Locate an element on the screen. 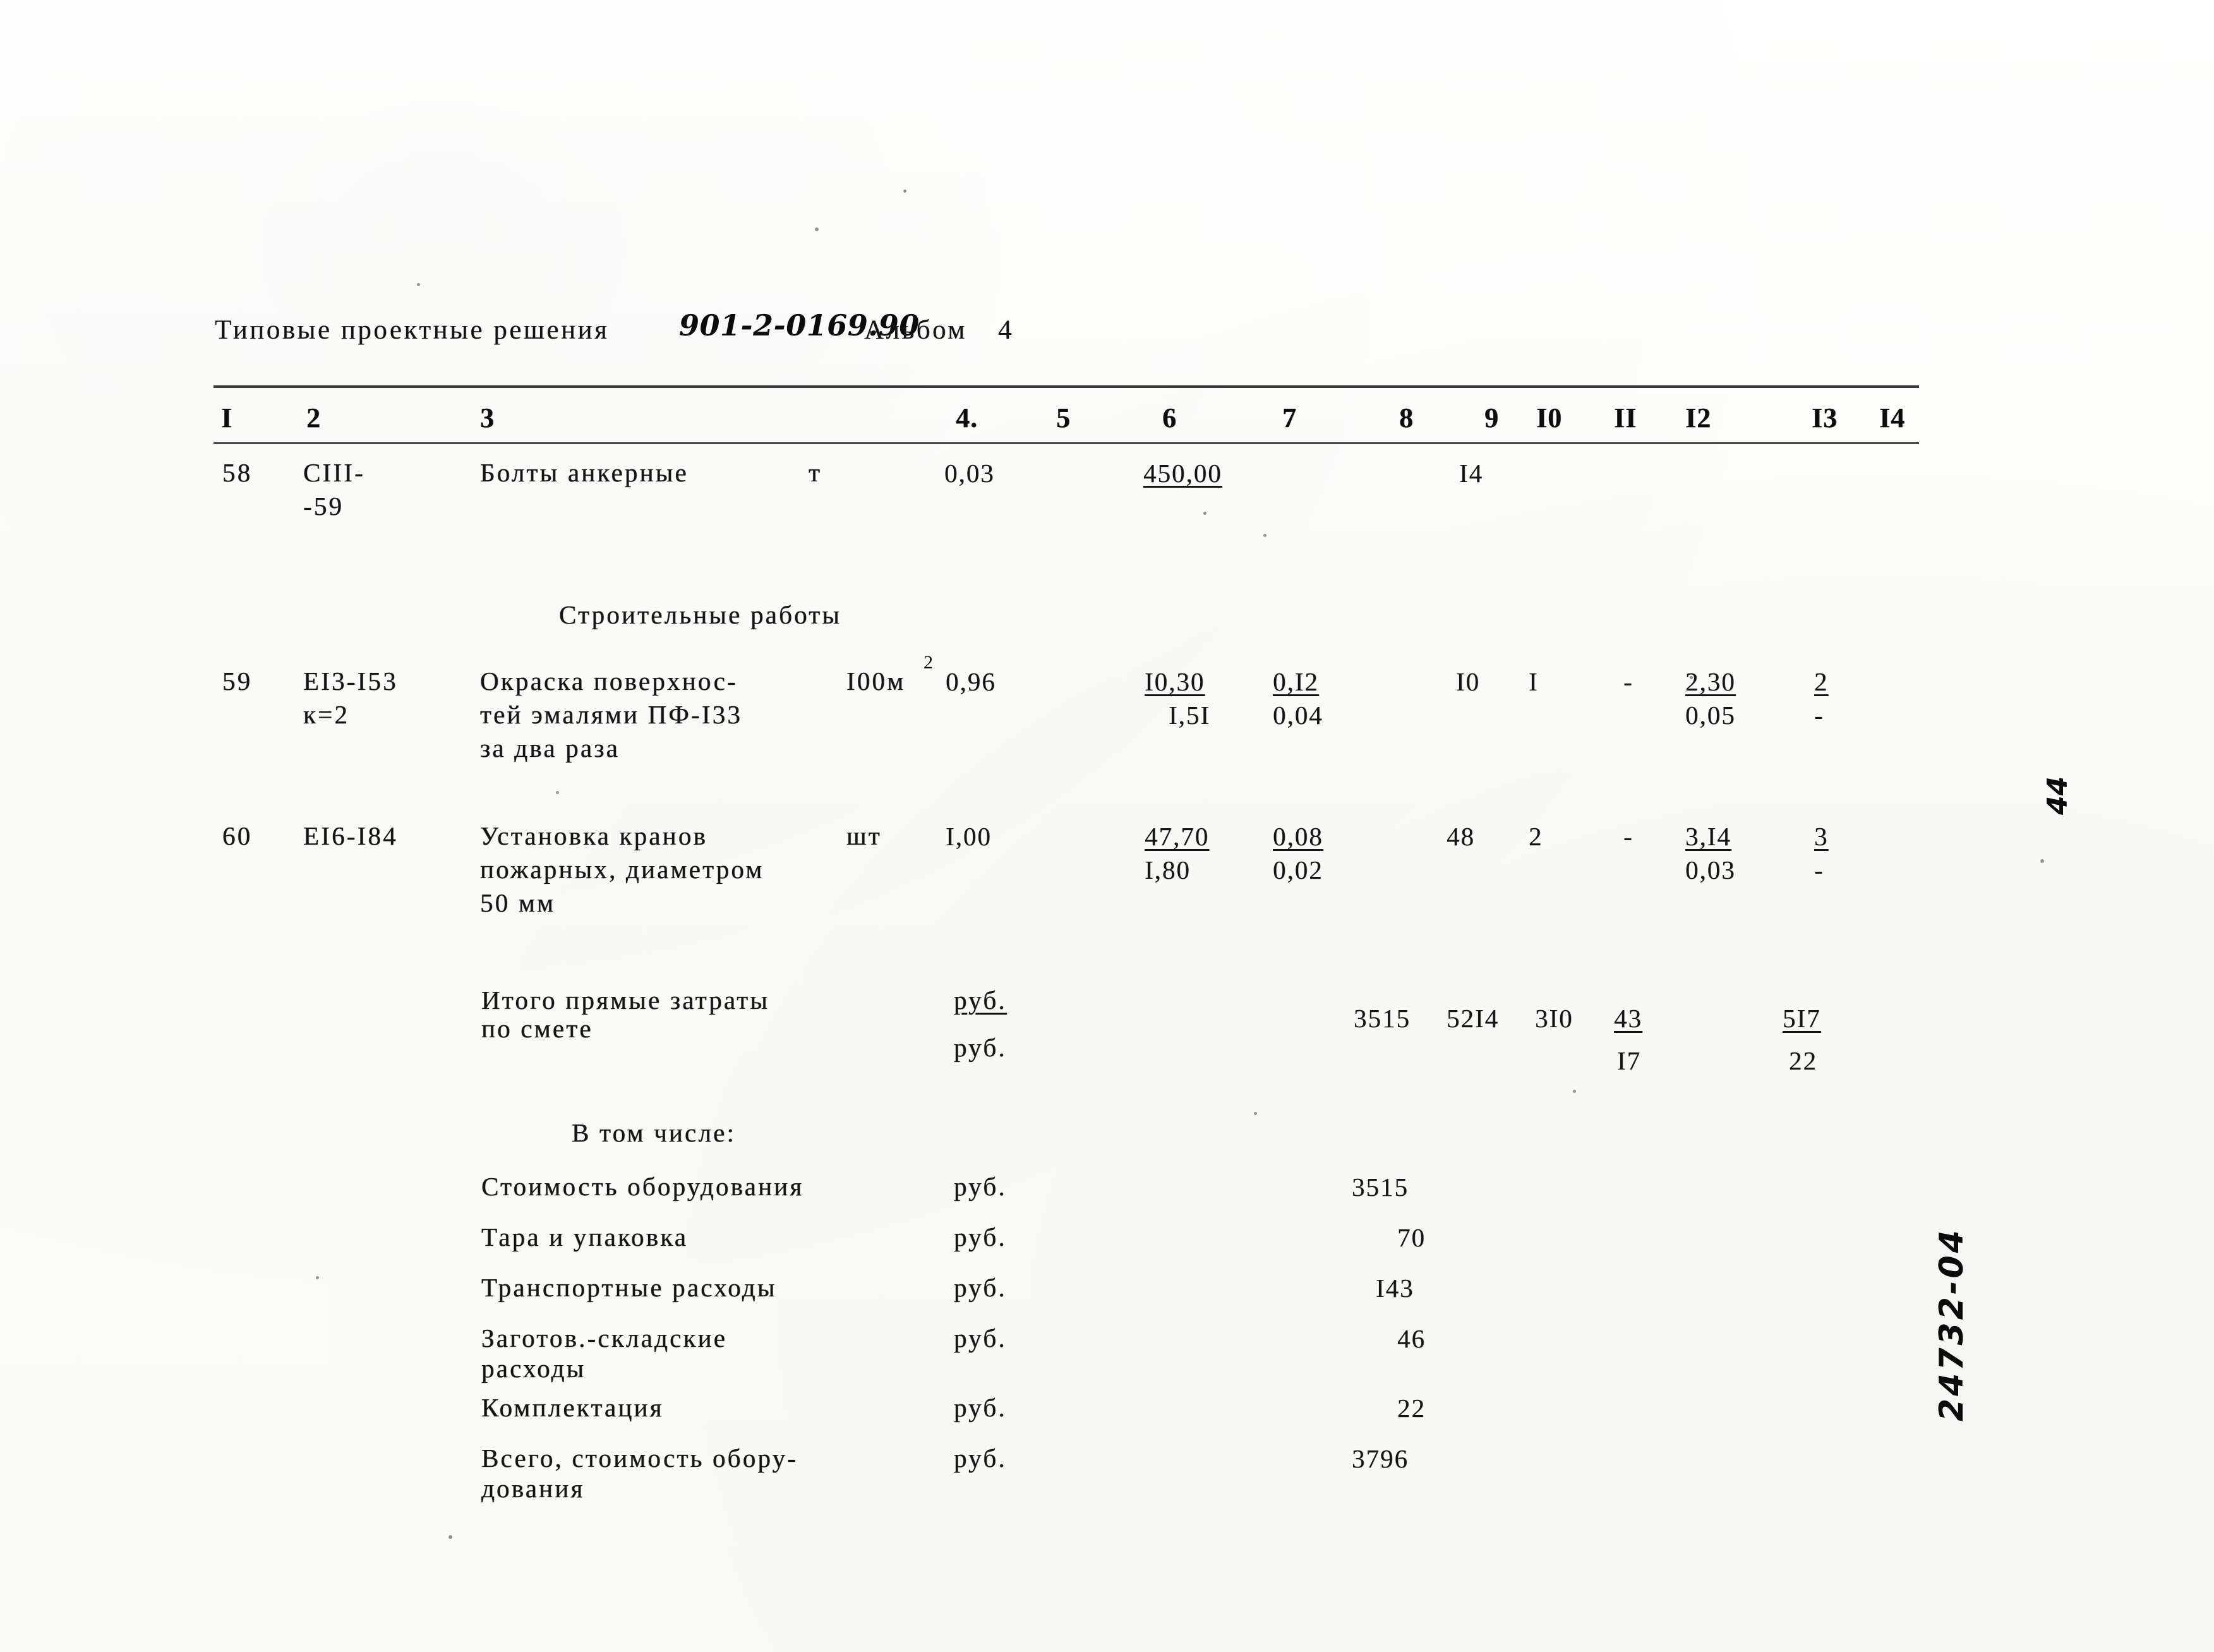 Image resolution: width=2214 pixels, height=1652 pixels. row-60-col6-line1: 47,70 is located at coordinates (1178, 836).